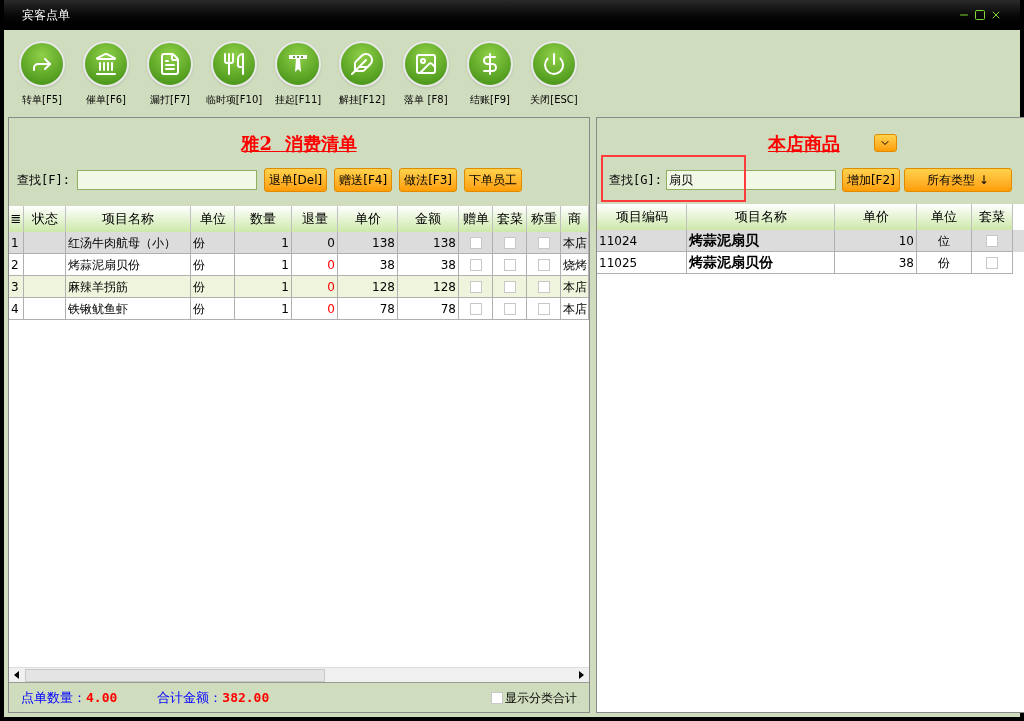 The image size is (1024, 721). What do you see at coordinates (299, 674) in the screenshot?
I see `horizontal-scrollbar` at bounding box center [299, 674].